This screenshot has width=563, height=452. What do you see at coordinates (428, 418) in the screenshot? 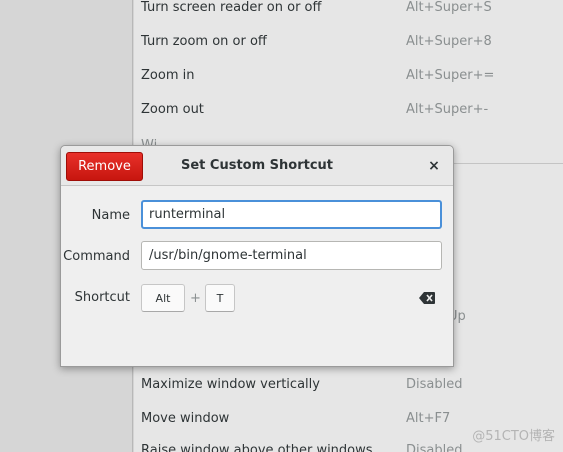
I see `shortcut-accel: Alt+F7` at bounding box center [428, 418].